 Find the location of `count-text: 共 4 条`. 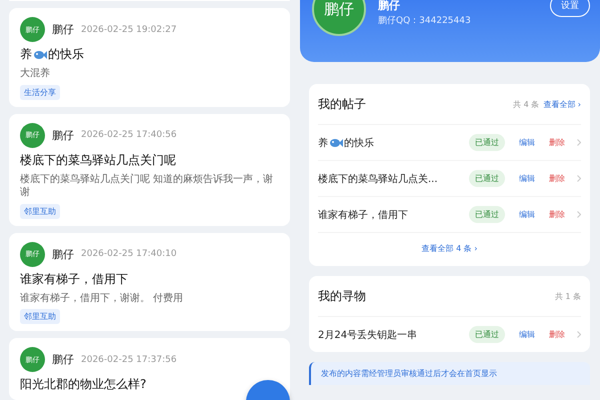

count-text: 共 4 条 is located at coordinates (526, 104).